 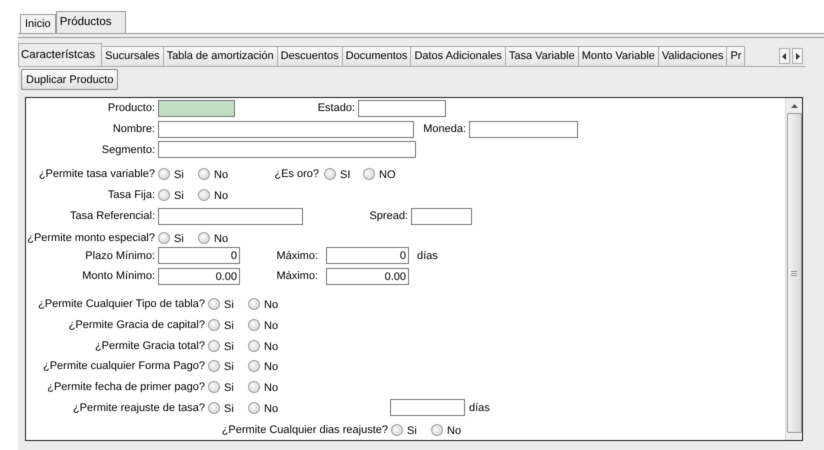 I want to click on tab: Descuentos, so click(x=310, y=56).